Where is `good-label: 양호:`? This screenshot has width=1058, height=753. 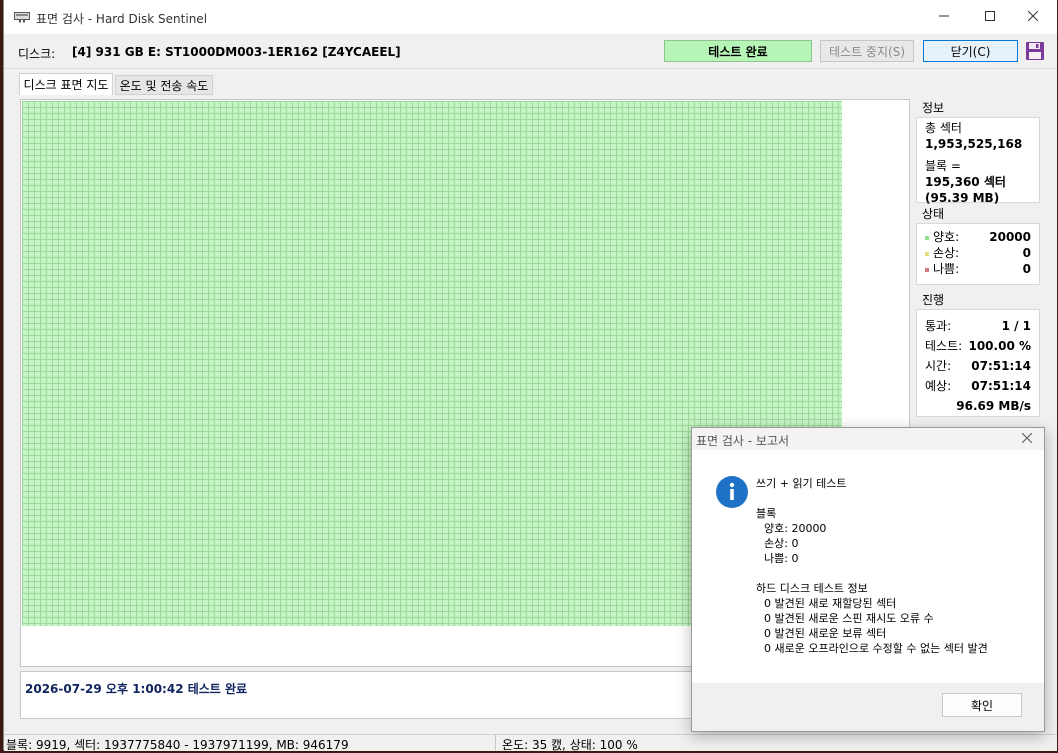 good-label: 양호: is located at coordinates (946, 237).